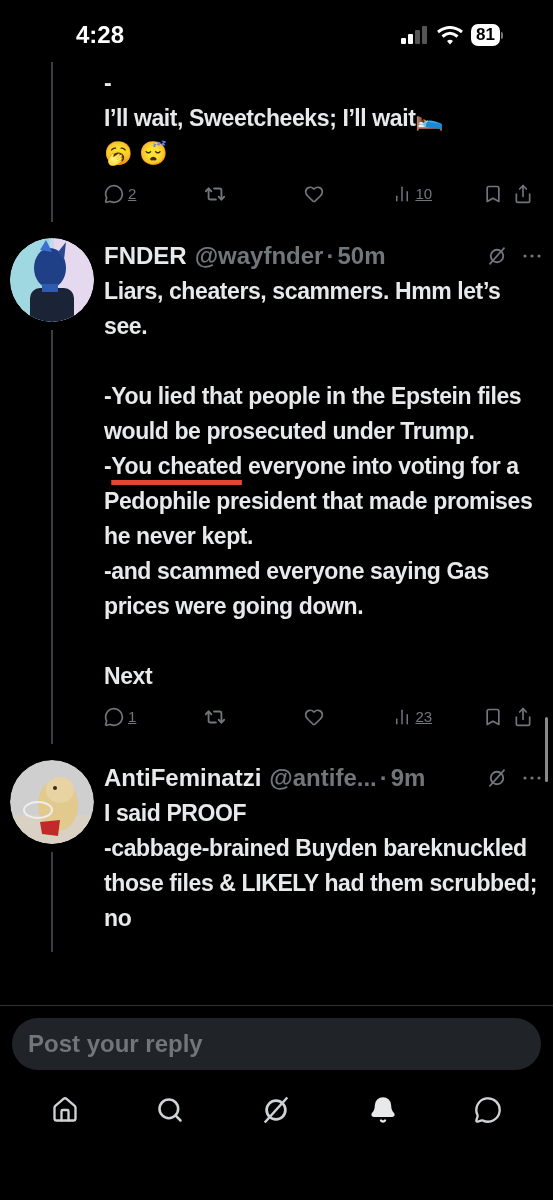 The image size is (553, 1200). What do you see at coordinates (546, 749) in the screenshot?
I see `scrollbar` at bounding box center [546, 749].